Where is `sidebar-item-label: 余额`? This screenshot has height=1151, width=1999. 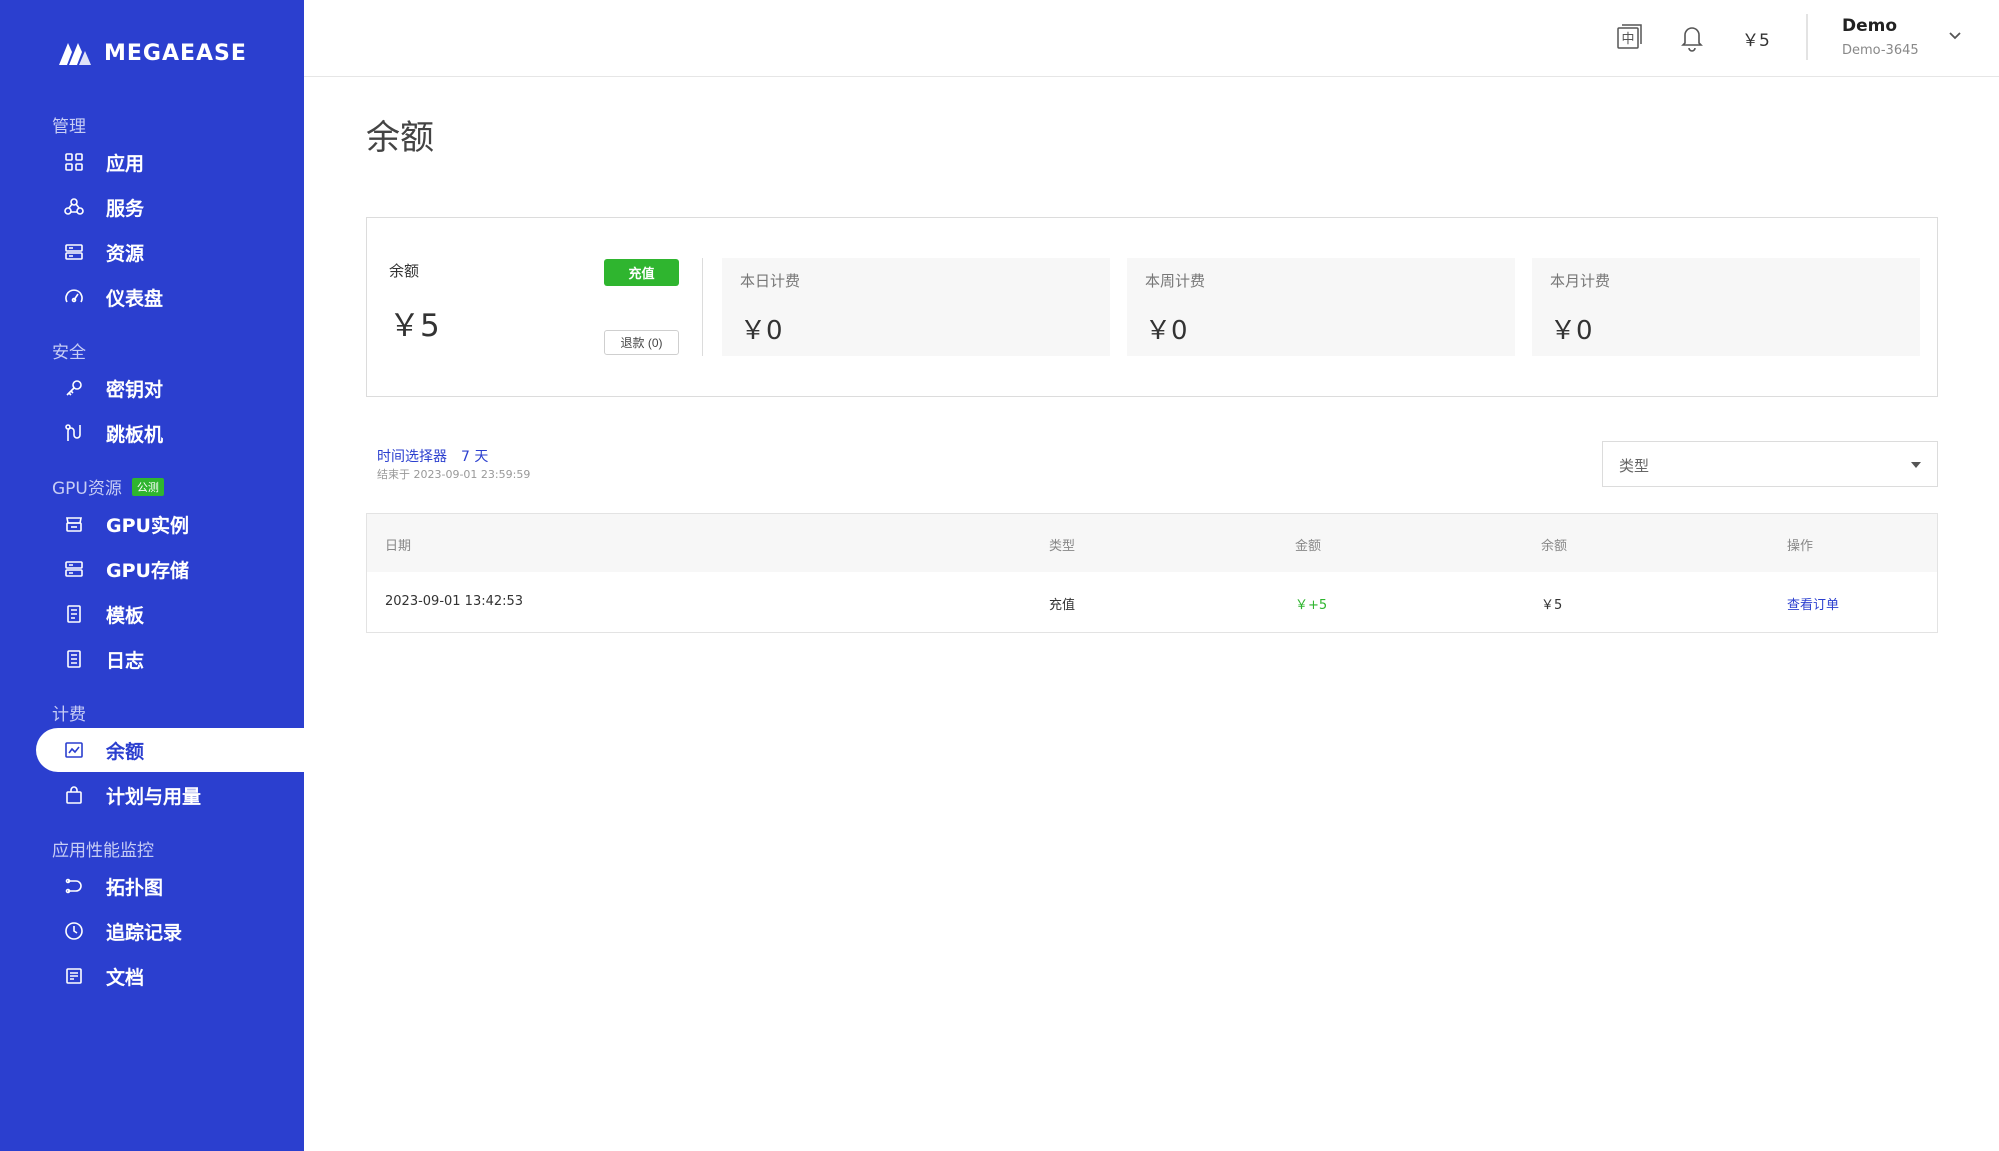 sidebar-item-label: 余额 is located at coordinates (125, 751).